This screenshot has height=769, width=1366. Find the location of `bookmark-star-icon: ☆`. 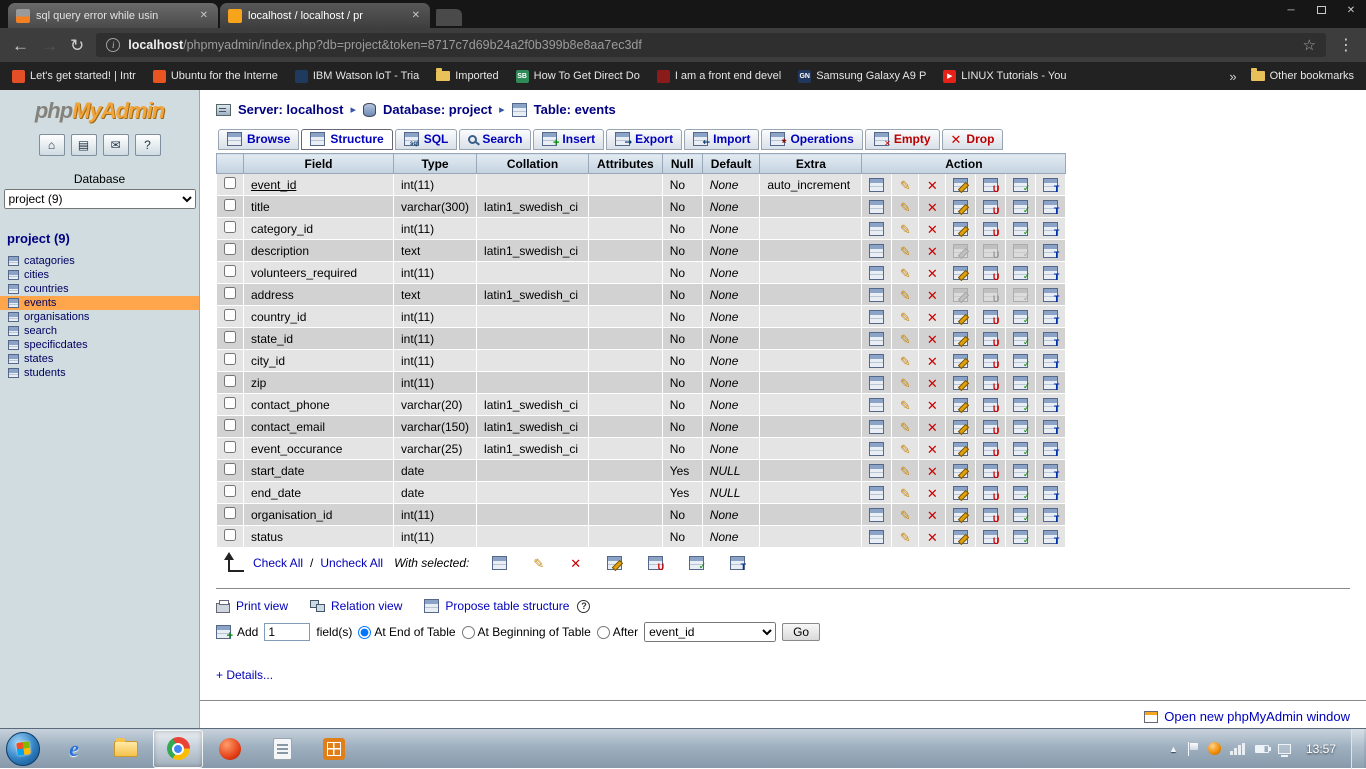

bookmark-star-icon: ☆ is located at coordinates (1309, 45).